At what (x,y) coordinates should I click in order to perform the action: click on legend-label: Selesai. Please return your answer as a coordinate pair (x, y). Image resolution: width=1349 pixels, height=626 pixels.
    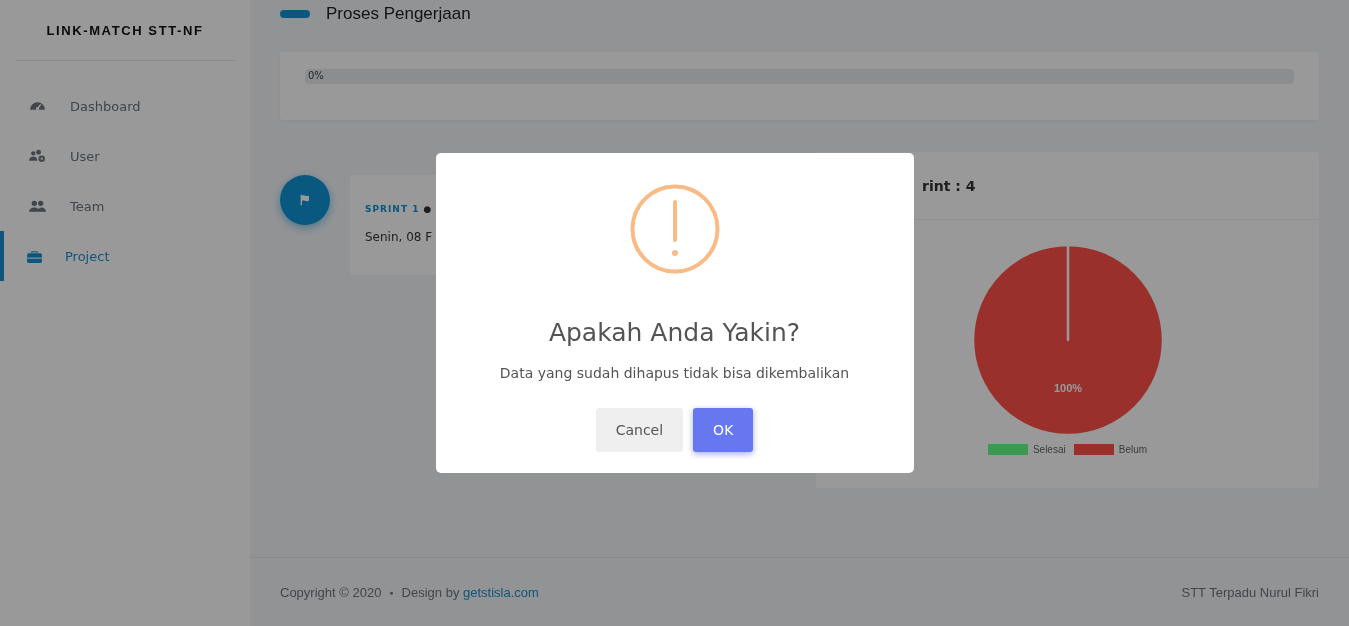
    Looking at the image, I should click on (1049, 449).